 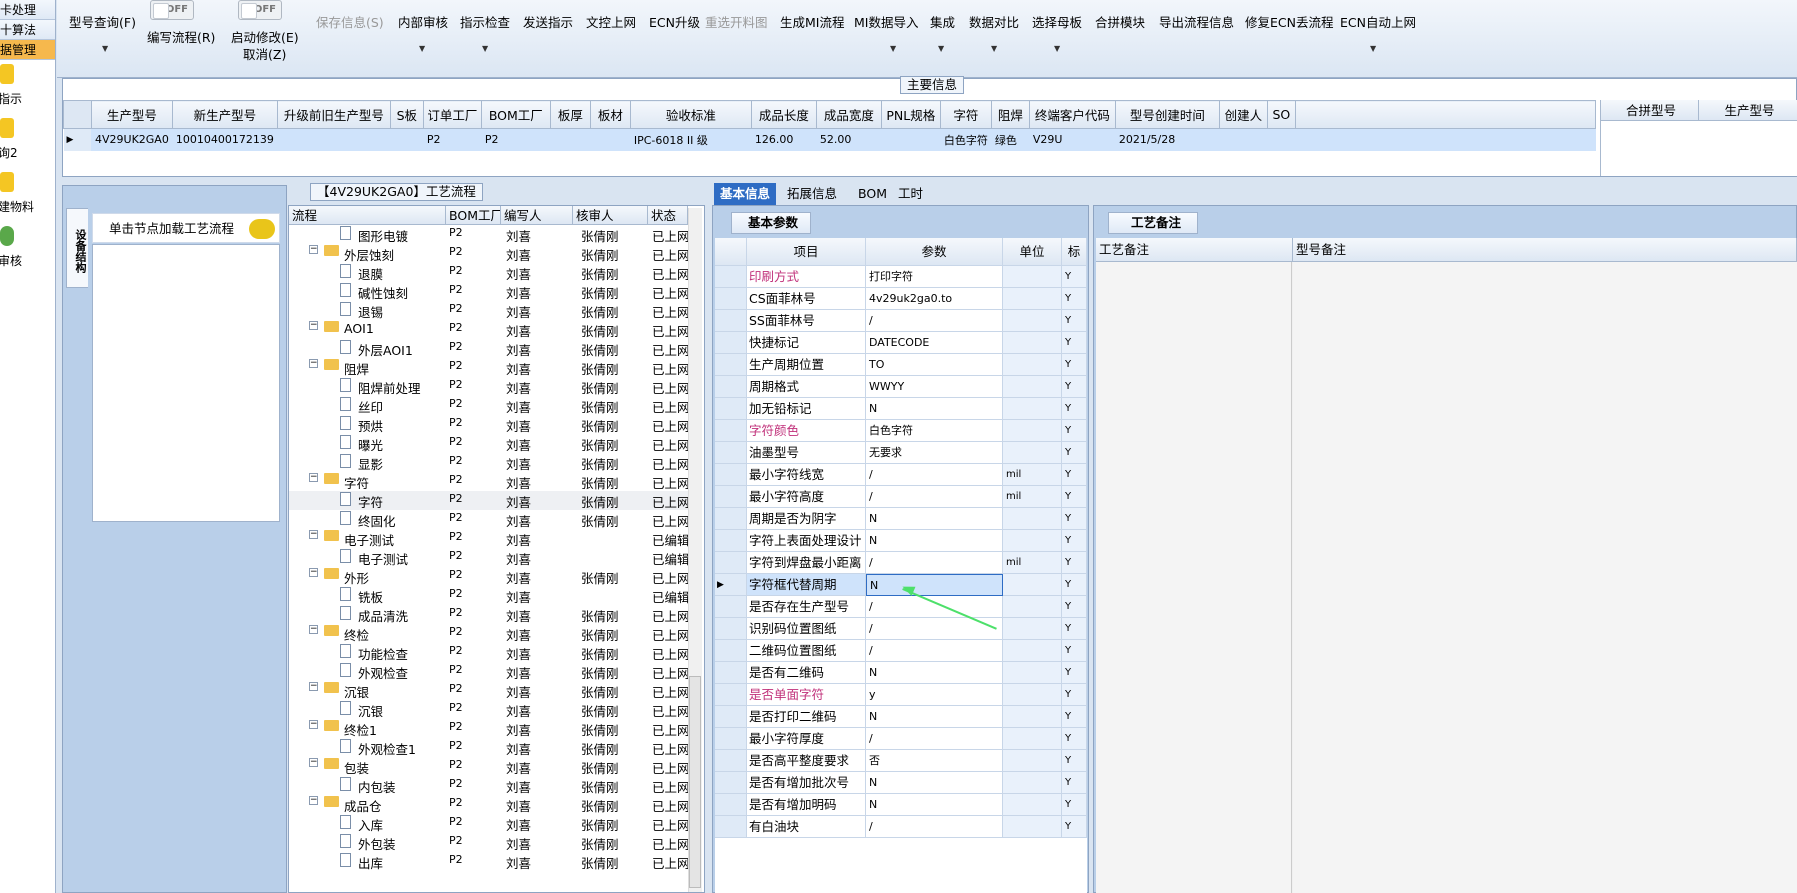 What do you see at coordinates (1748, 110) in the screenshot?
I see `merge-column-header: 生产型号` at bounding box center [1748, 110].